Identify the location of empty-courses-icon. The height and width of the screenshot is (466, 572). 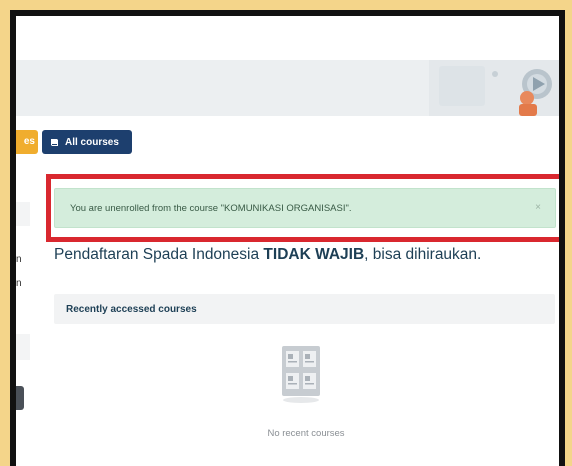
(301, 374).